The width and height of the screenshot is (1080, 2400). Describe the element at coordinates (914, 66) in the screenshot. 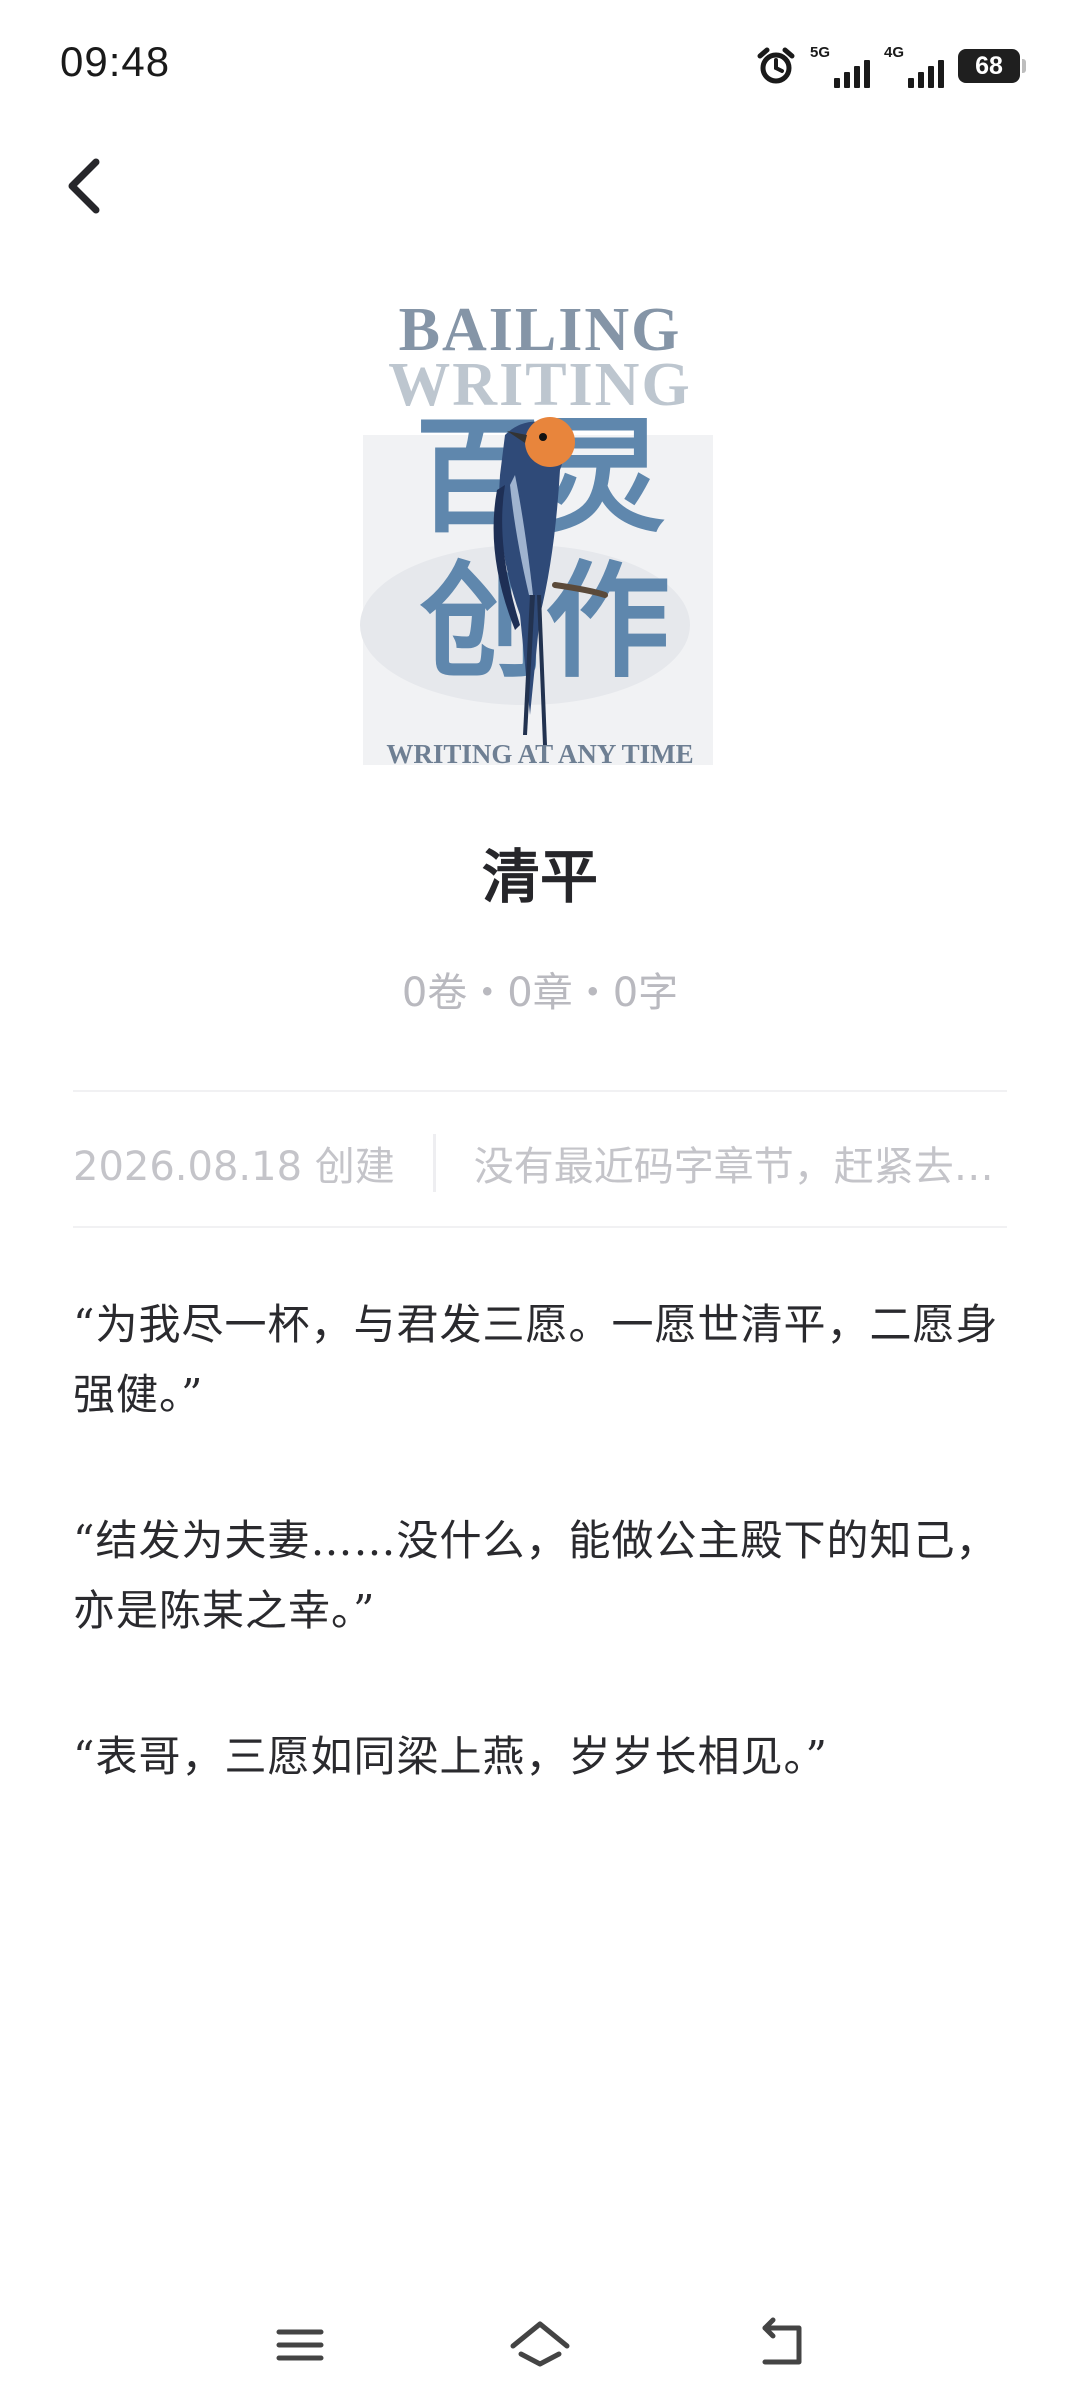

I see `signal-4g-icon: 4G` at that location.